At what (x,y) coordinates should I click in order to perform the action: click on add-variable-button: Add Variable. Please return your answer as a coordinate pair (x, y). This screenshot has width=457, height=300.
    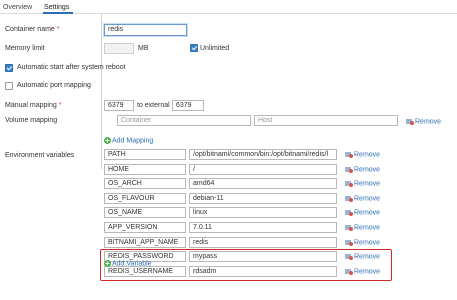
    Looking at the image, I should click on (128, 263).